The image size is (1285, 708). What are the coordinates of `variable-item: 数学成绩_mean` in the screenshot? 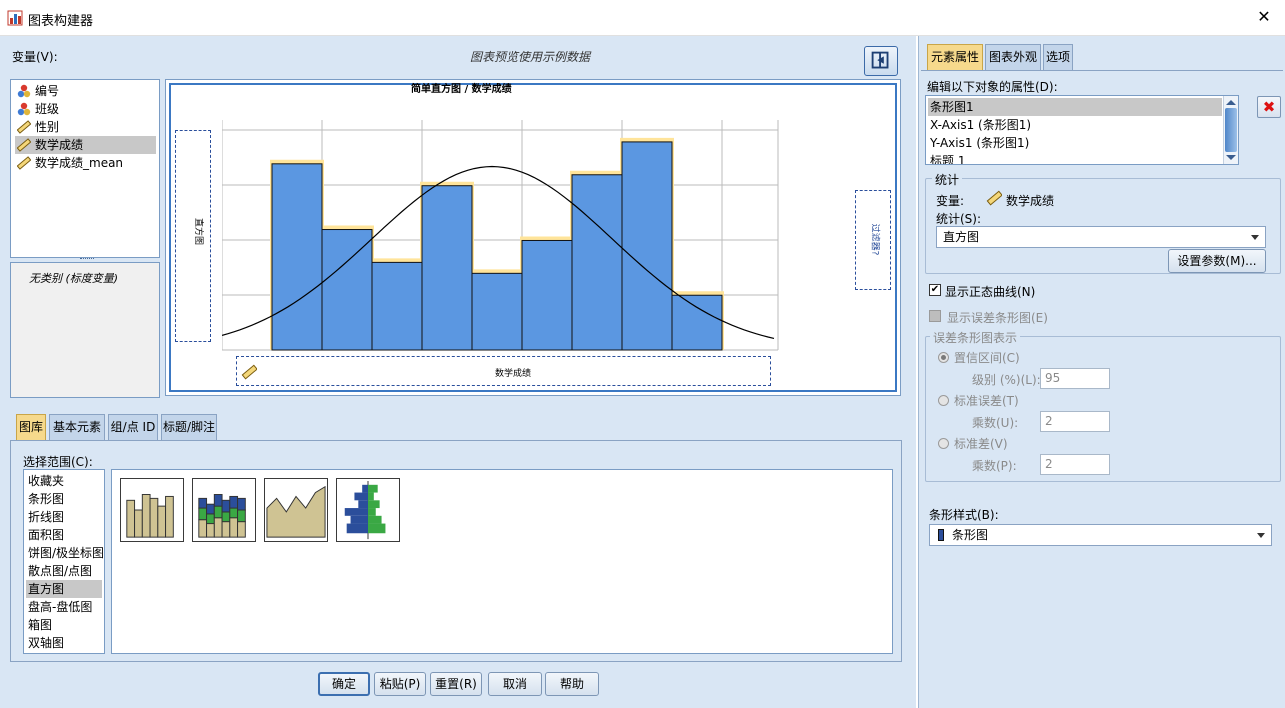 It's located at (69, 163).